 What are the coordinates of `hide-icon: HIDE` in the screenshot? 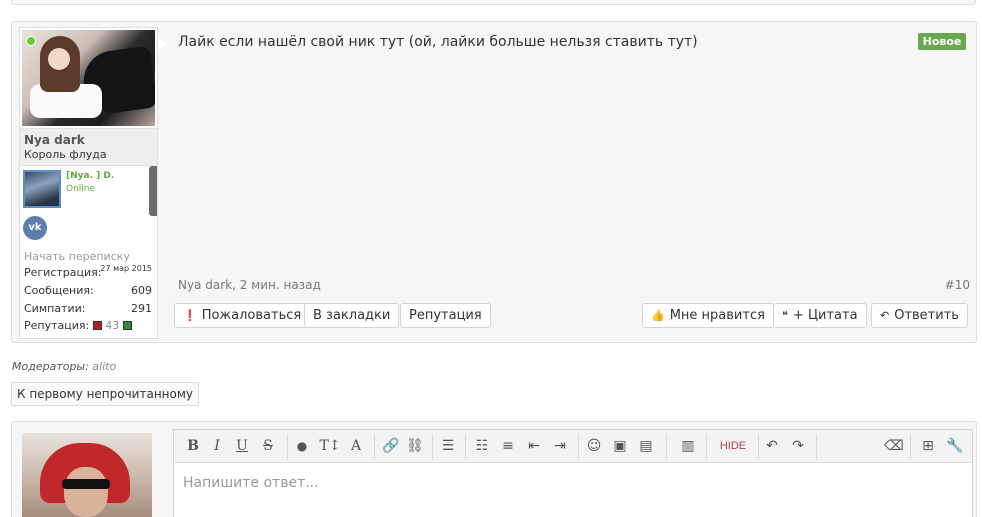 It's located at (733, 446).